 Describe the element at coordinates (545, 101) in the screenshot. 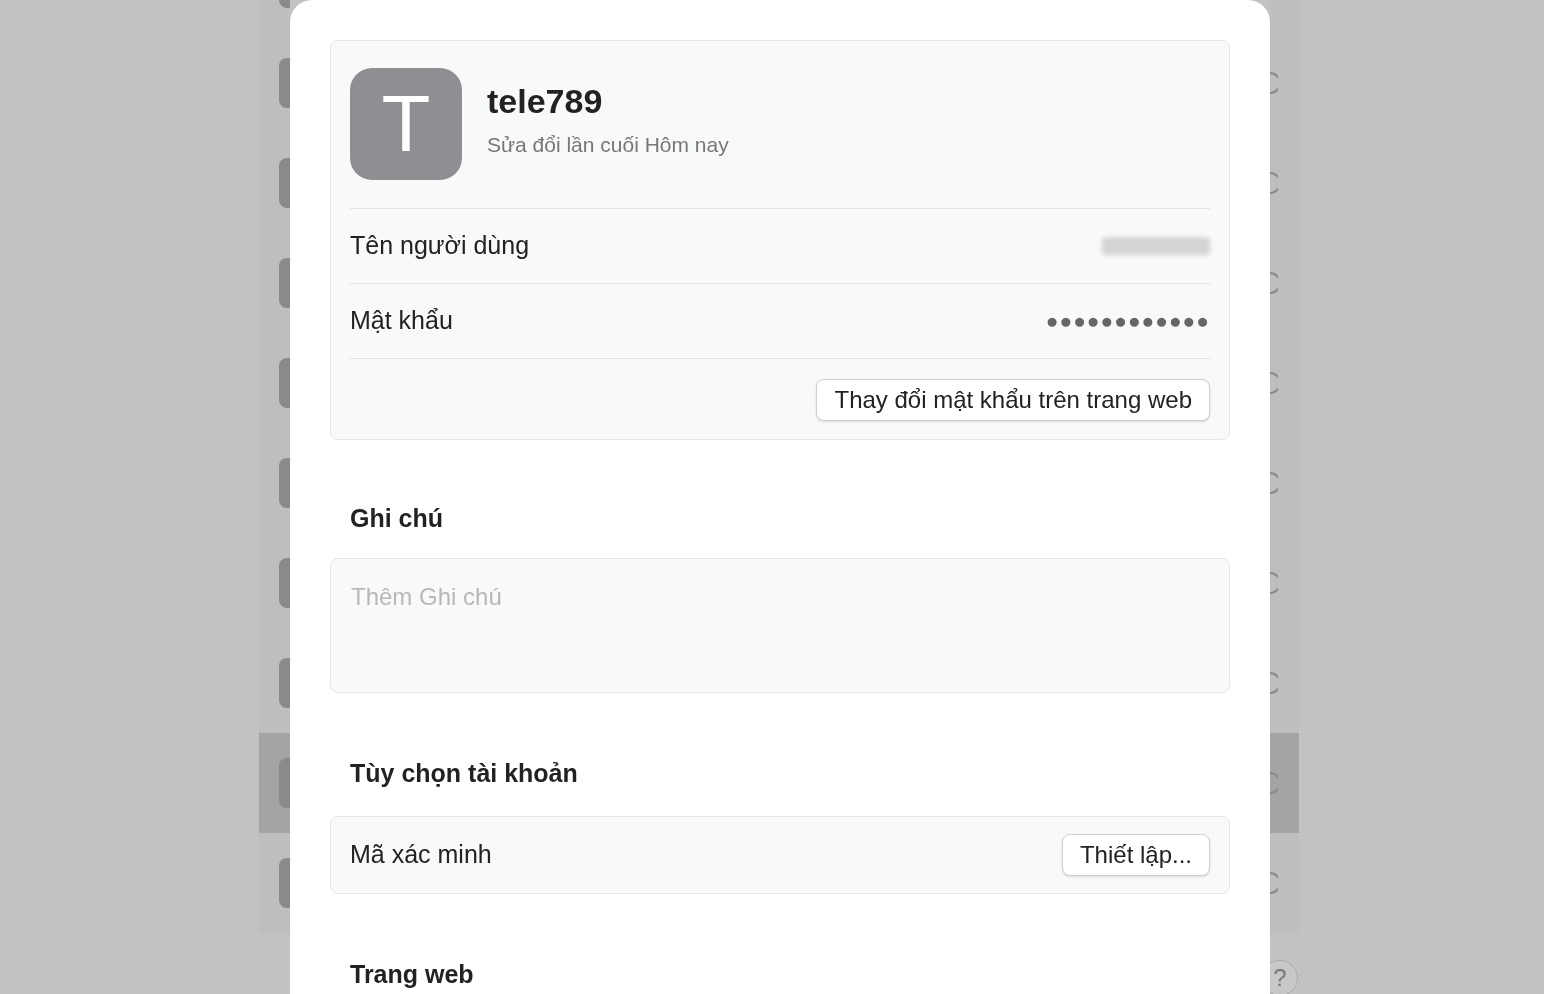

I see `account-title: tele789` at that location.